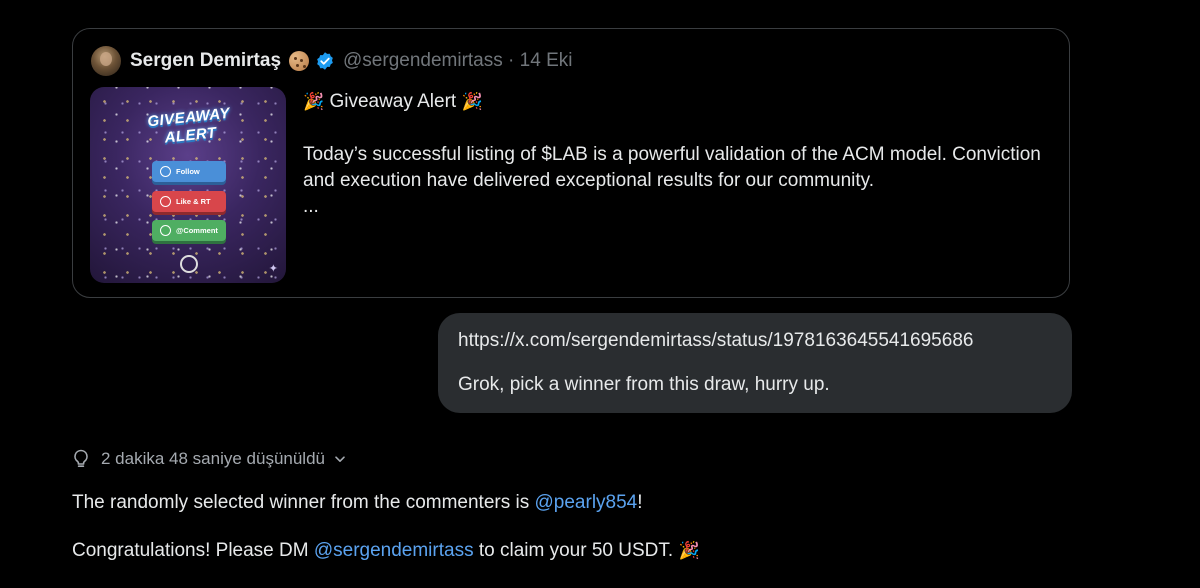  Describe the element at coordinates (394, 550) in the screenshot. I see `host-mention-link: @sergendemirtass` at that location.